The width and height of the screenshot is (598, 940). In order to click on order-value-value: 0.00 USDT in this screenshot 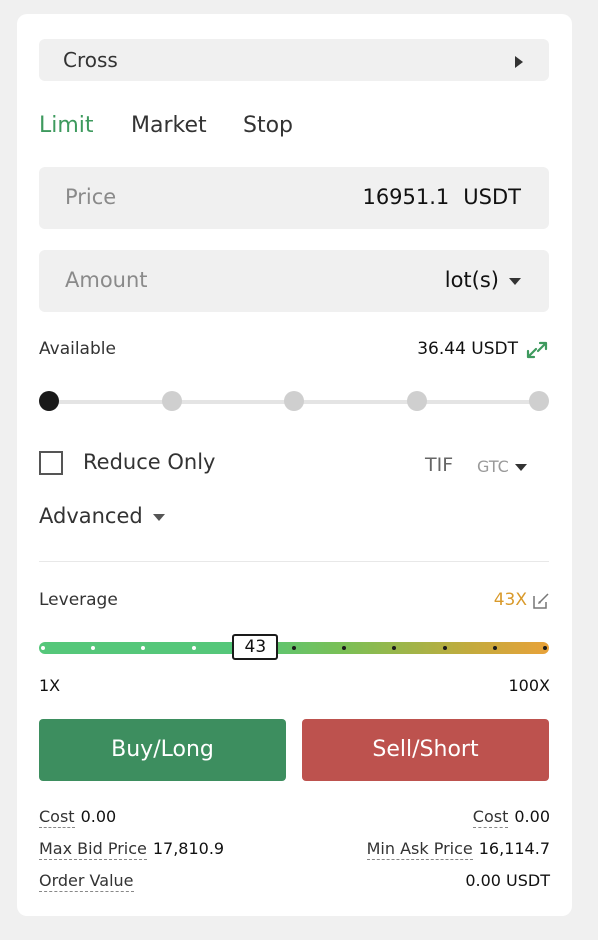, I will do `click(507, 880)`.